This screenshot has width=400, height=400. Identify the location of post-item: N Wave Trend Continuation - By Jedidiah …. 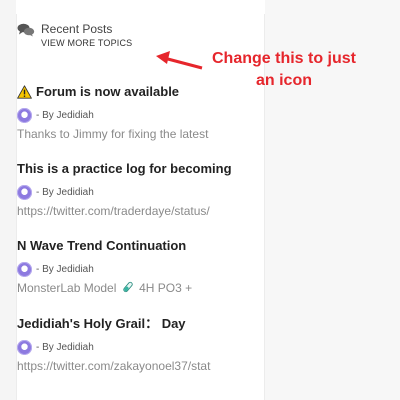
(132, 267).